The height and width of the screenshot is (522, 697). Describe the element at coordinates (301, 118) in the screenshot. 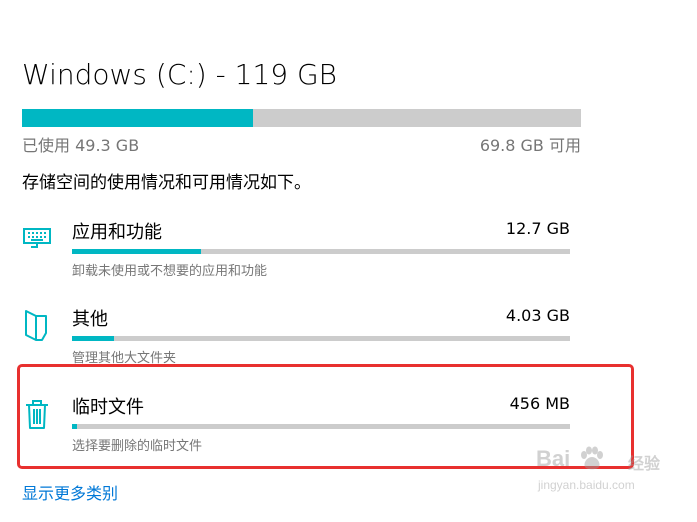

I see `drive-usage-bar` at that location.